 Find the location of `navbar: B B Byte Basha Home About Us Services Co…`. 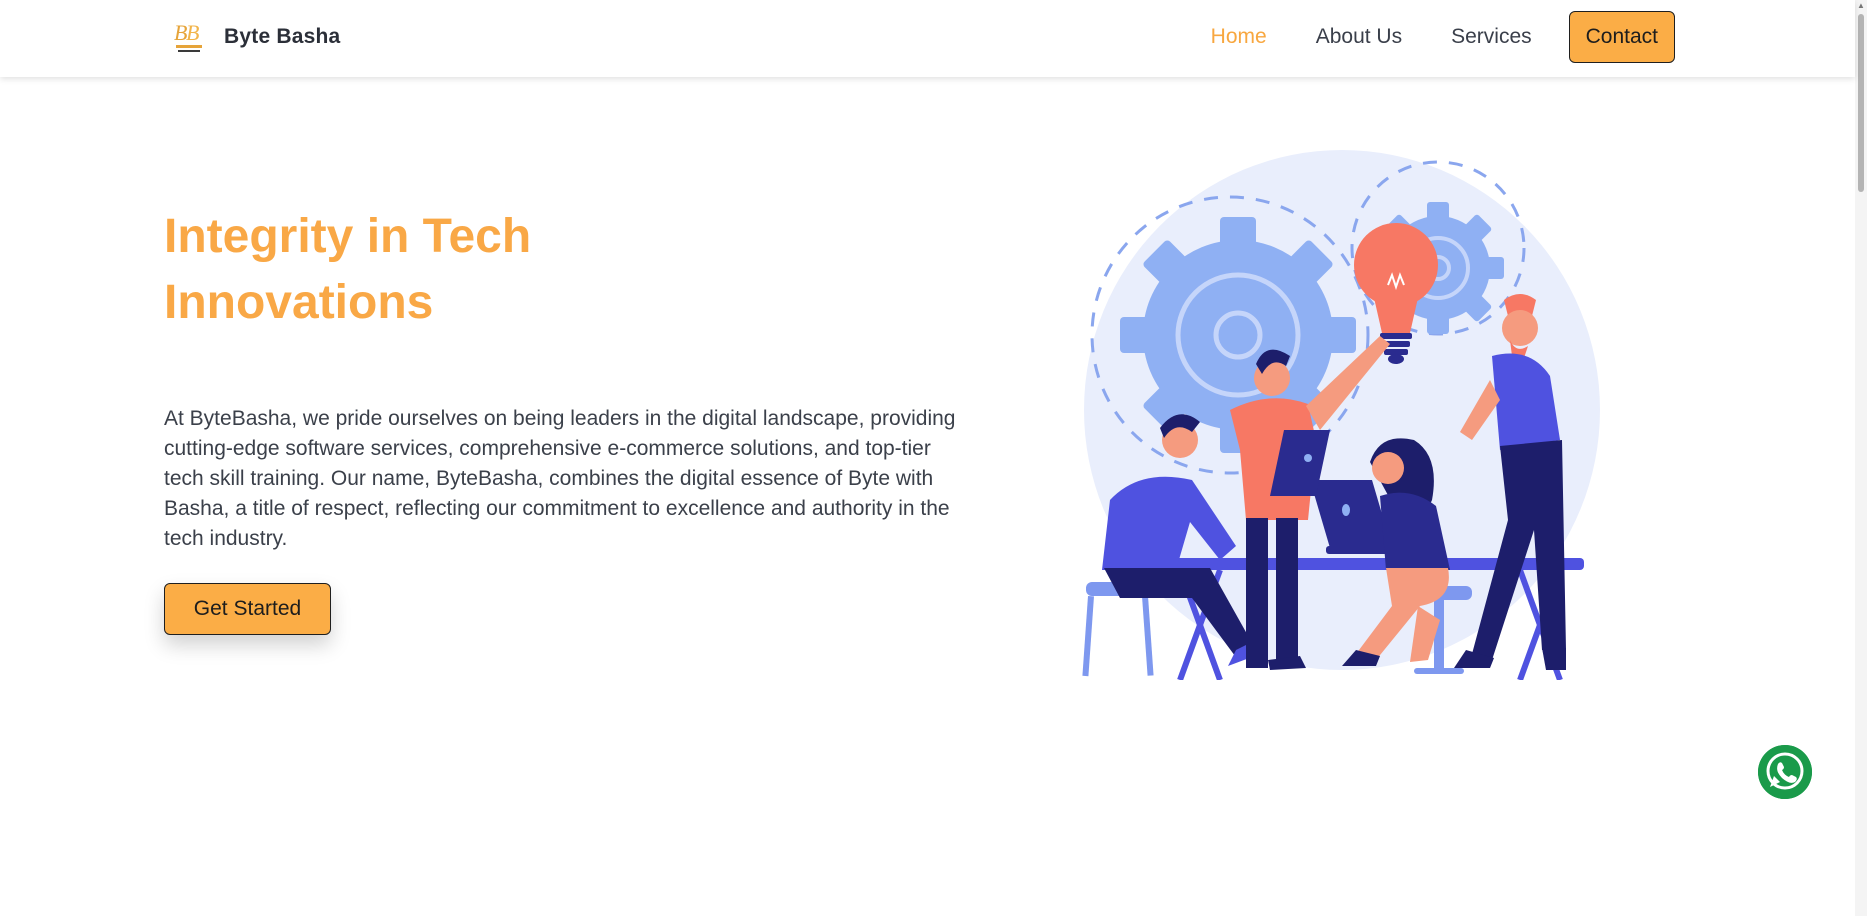

navbar: B B Byte Basha Home About Us Services Co… is located at coordinates (927, 38).